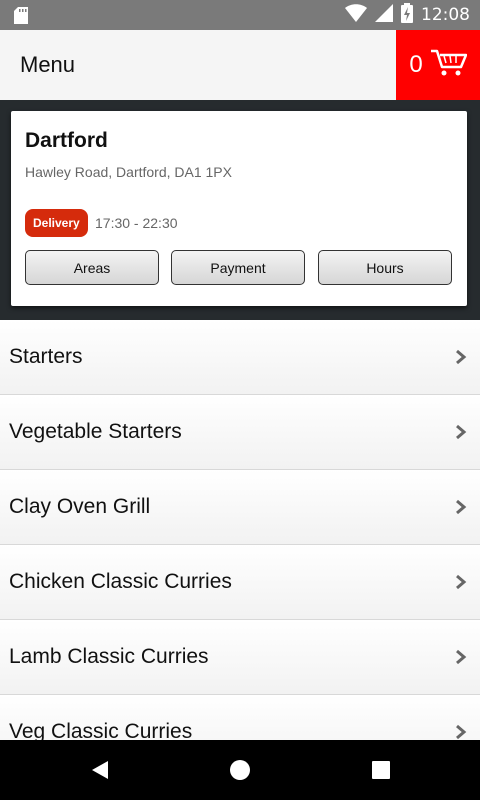 This screenshot has height=800, width=480. Describe the element at coordinates (66, 140) in the screenshot. I see `store-name: Dartford` at that location.